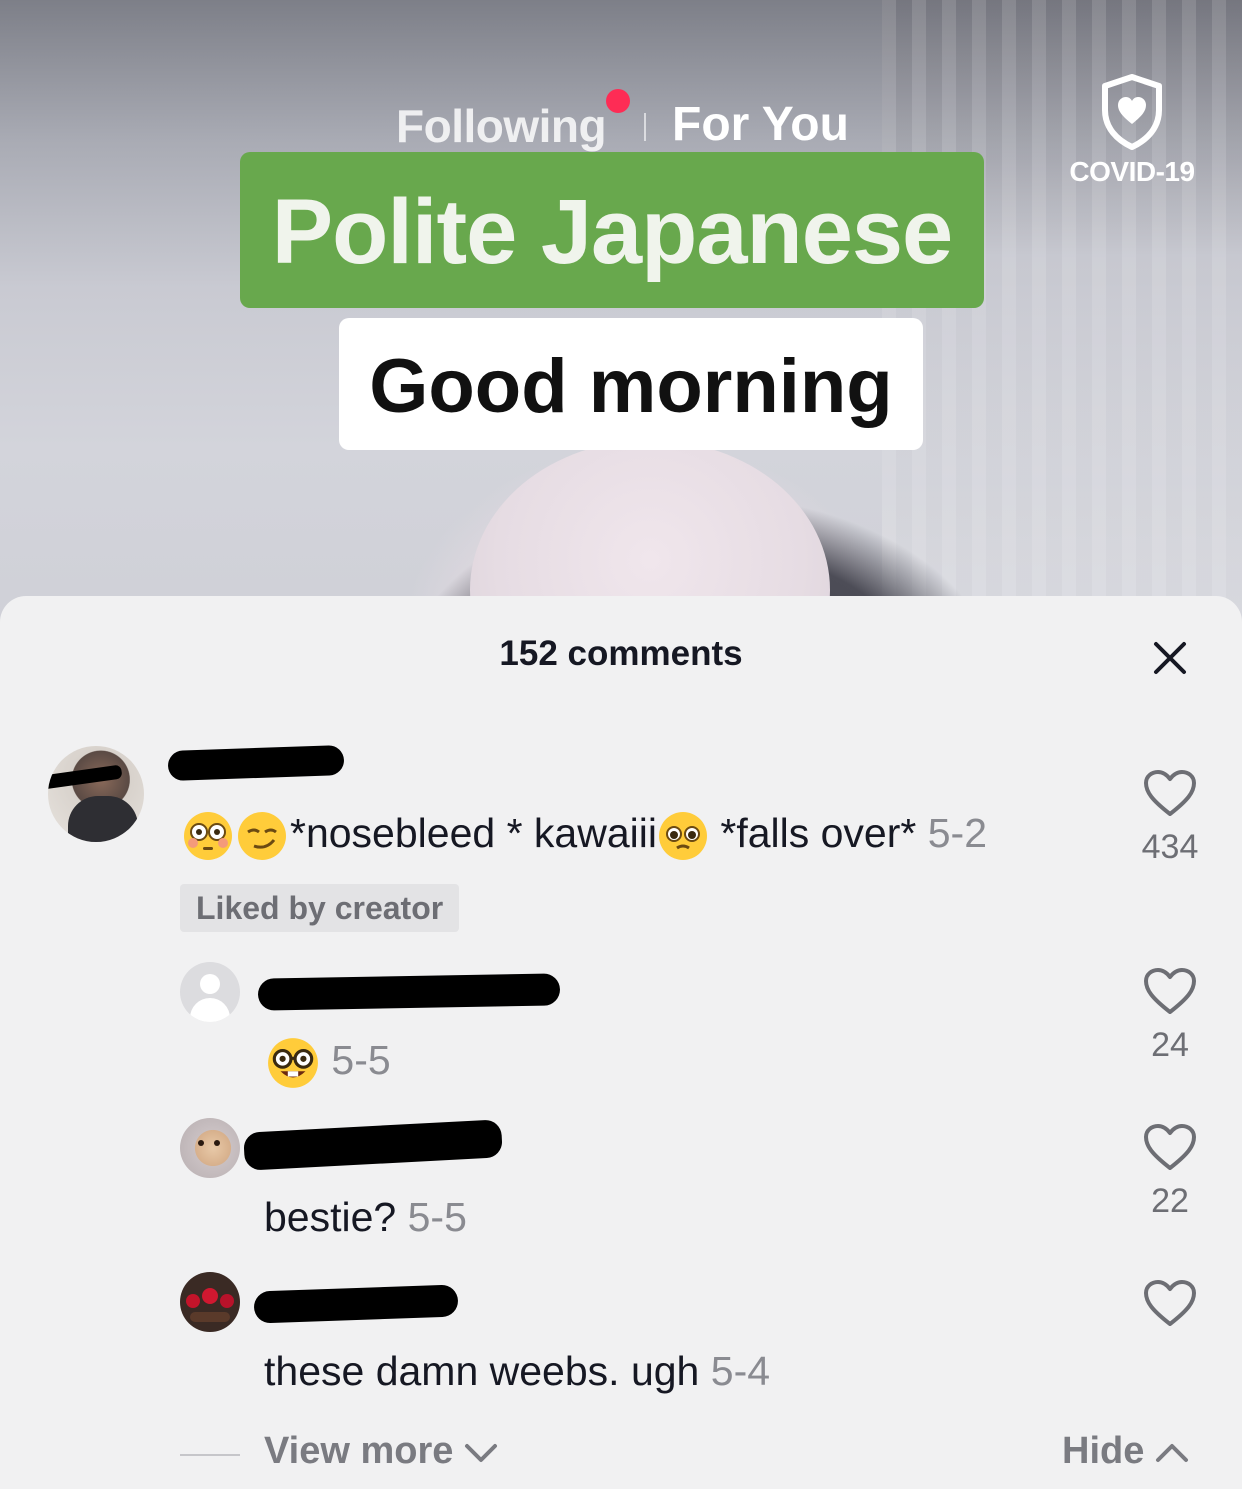 This screenshot has height=1489, width=1242. I want to click on video-caption-subtitle: Good morning, so click(631, 384).